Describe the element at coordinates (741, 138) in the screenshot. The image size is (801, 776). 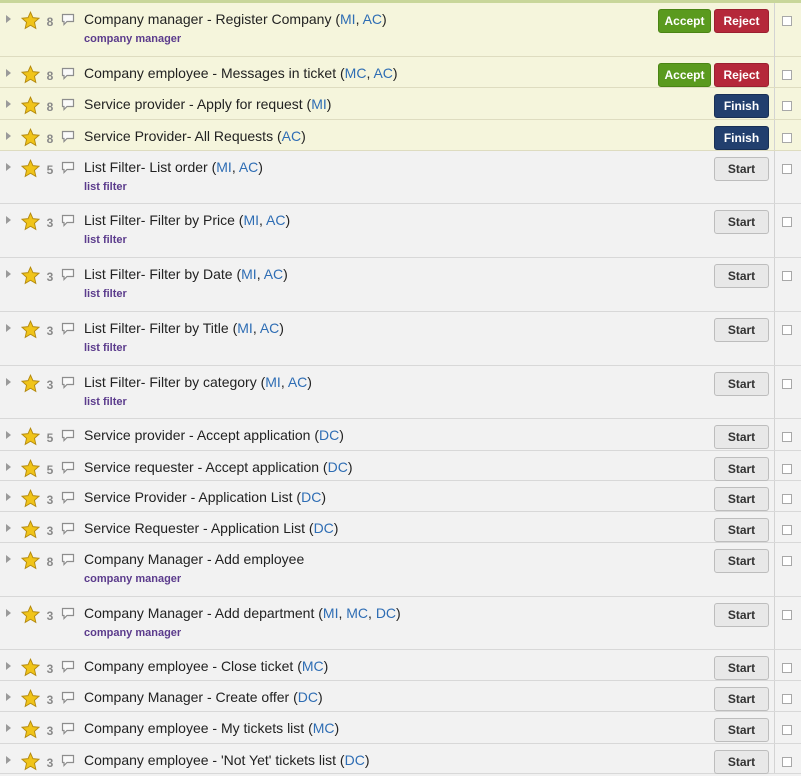
I see `finish-button: Finish` at that location.